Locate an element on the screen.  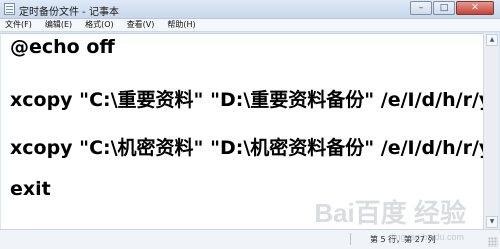
title-bar: 定时备份文件 - 记事本 – □ ✕ is located at coordinates (250, 9).